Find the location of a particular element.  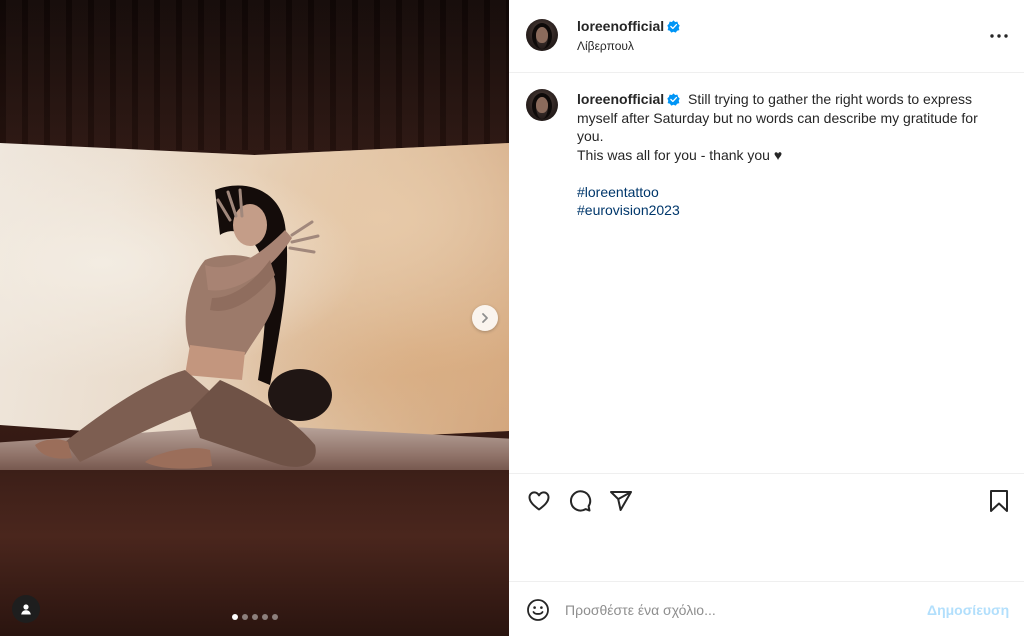

carousel-next-button is located at coordinates (485, 318).